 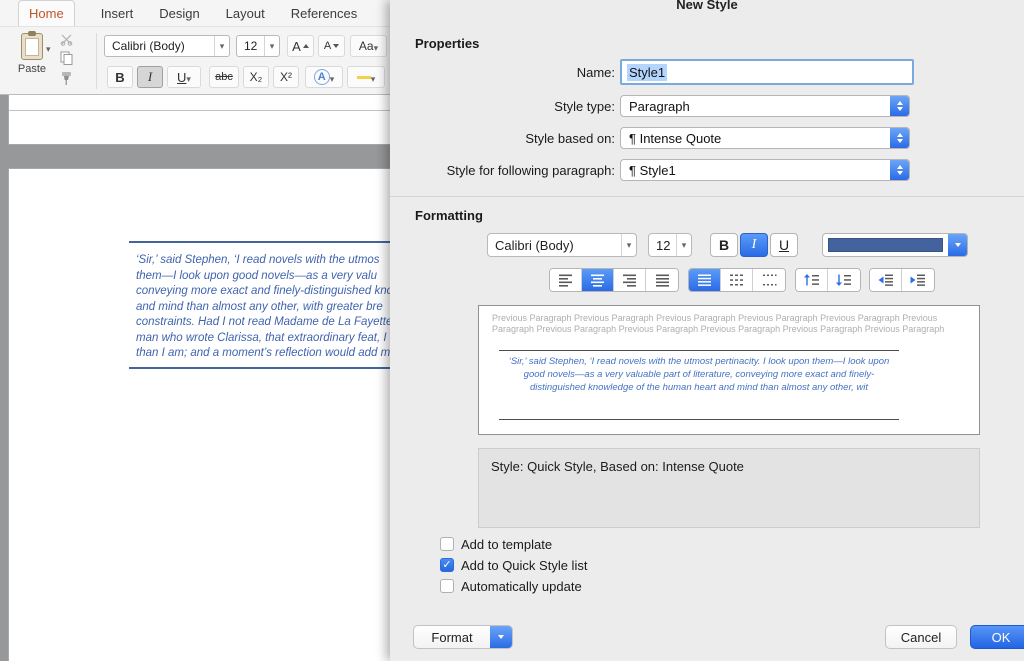 I want to click on line-spacing-group, so click(x=737, y=280).